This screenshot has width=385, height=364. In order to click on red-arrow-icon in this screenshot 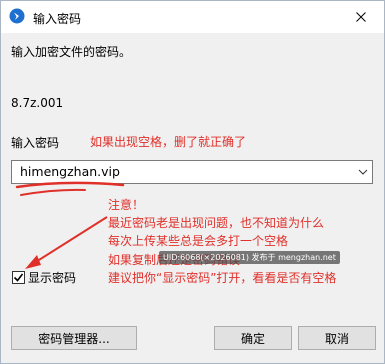, I will do `click(66, 242)`.